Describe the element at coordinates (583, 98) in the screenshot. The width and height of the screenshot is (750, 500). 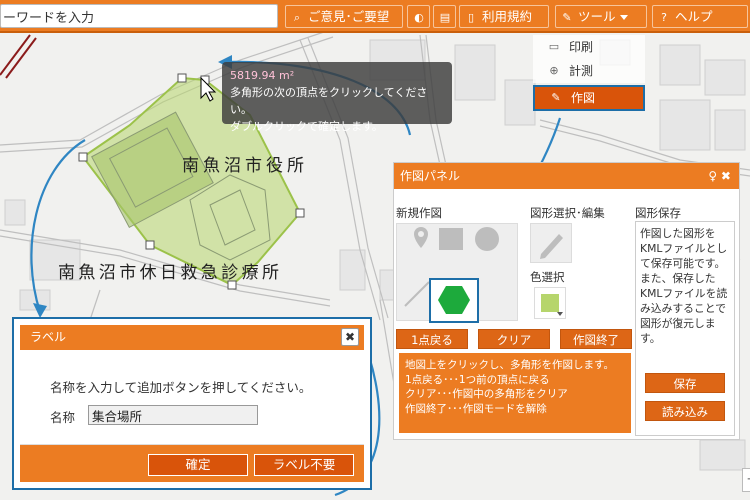
I see `menu-item-label: 作図` at that location.